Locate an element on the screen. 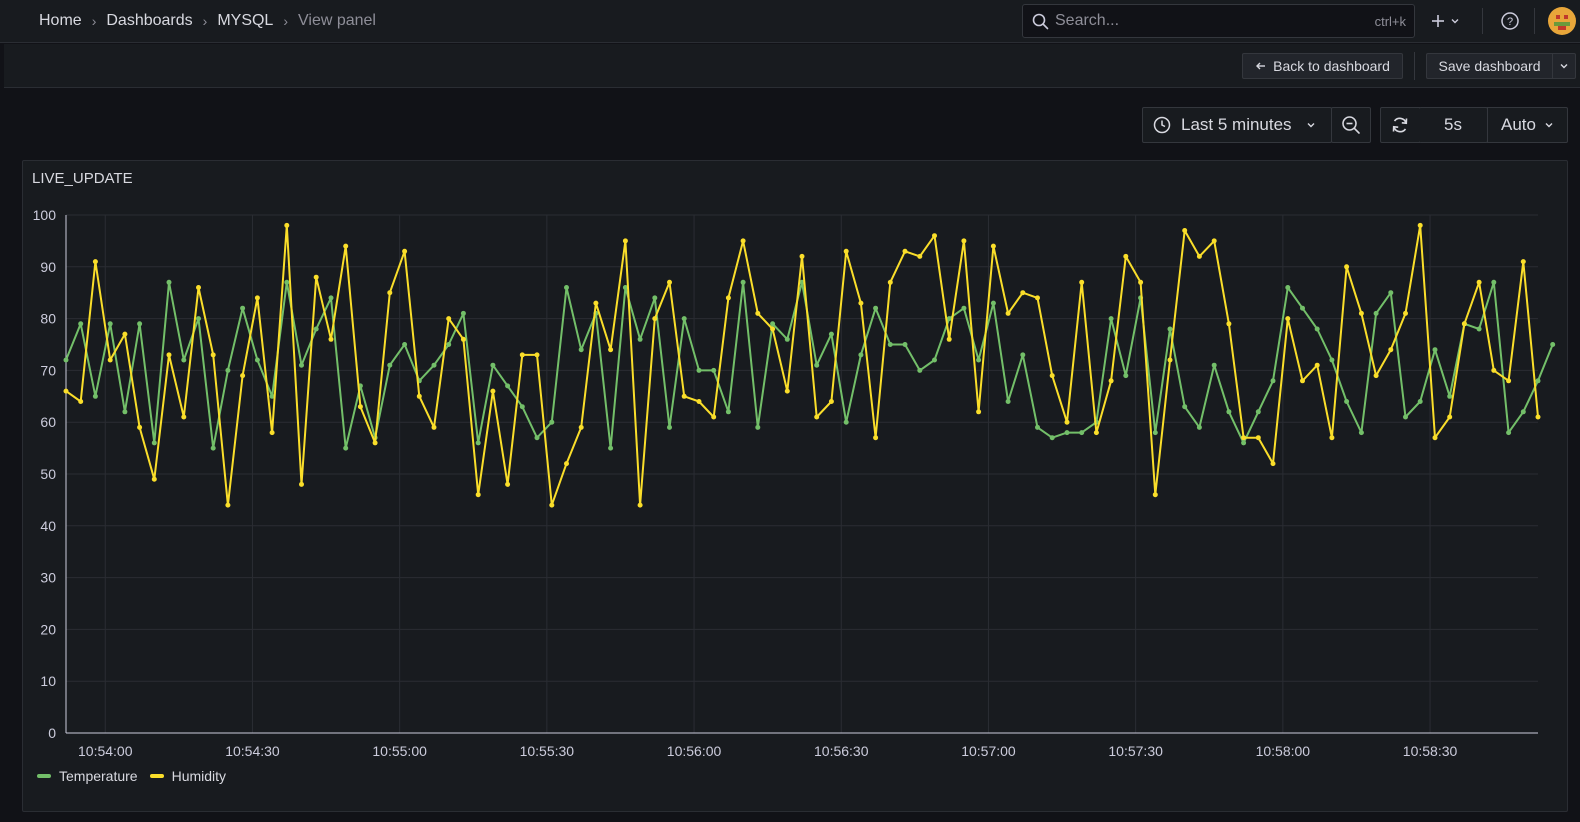 This screenshot has height=822, width=1580. zoom-out-icon is located at coordinates (1351, 125).